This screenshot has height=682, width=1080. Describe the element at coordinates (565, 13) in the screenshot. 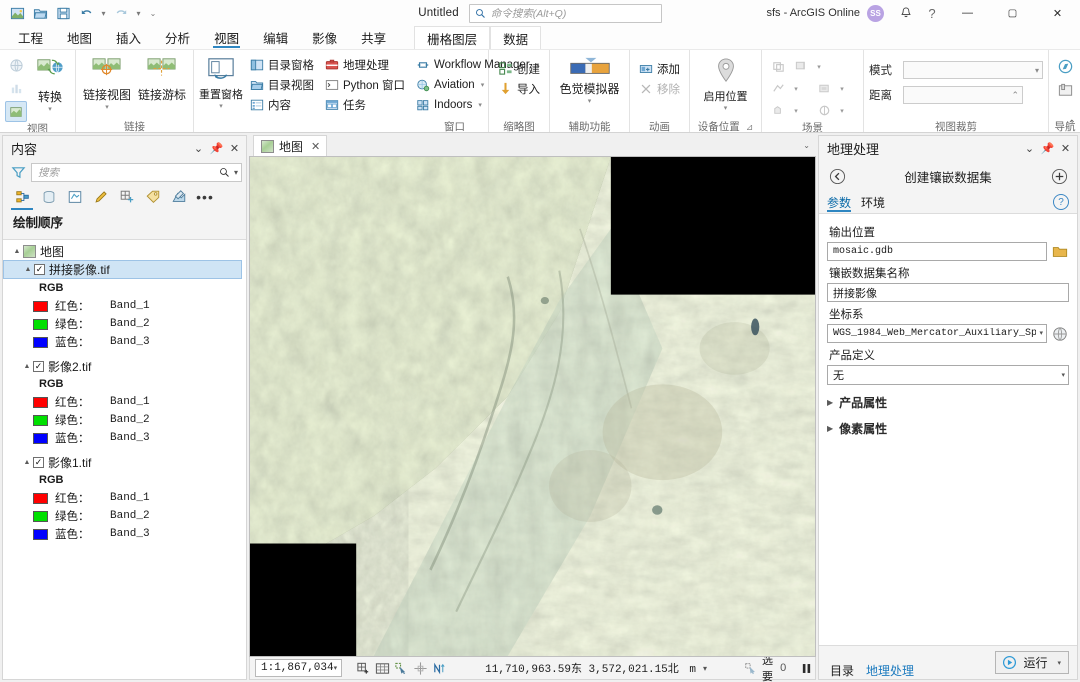

I see `command-search-input: 命令搜索(Alt+Q)` at that location.